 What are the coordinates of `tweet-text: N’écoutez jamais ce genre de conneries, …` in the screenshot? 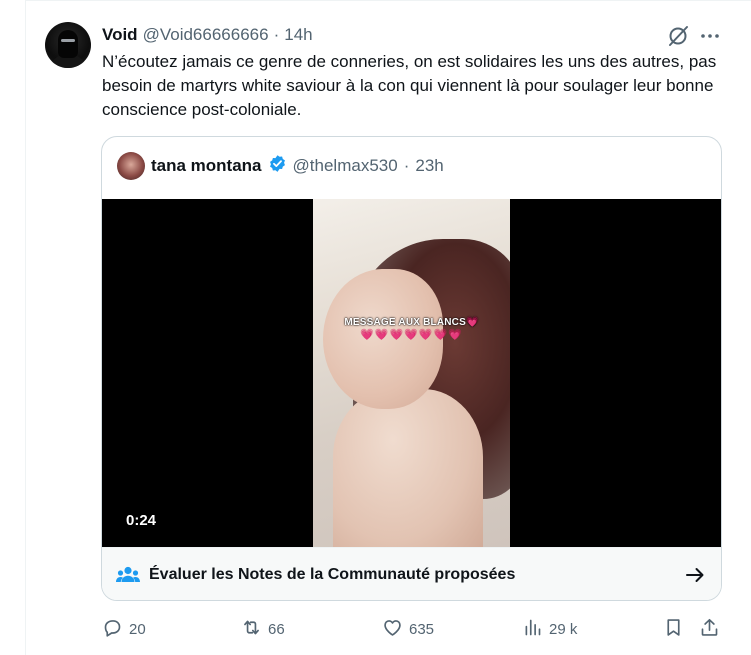 It's located at (409, 85).